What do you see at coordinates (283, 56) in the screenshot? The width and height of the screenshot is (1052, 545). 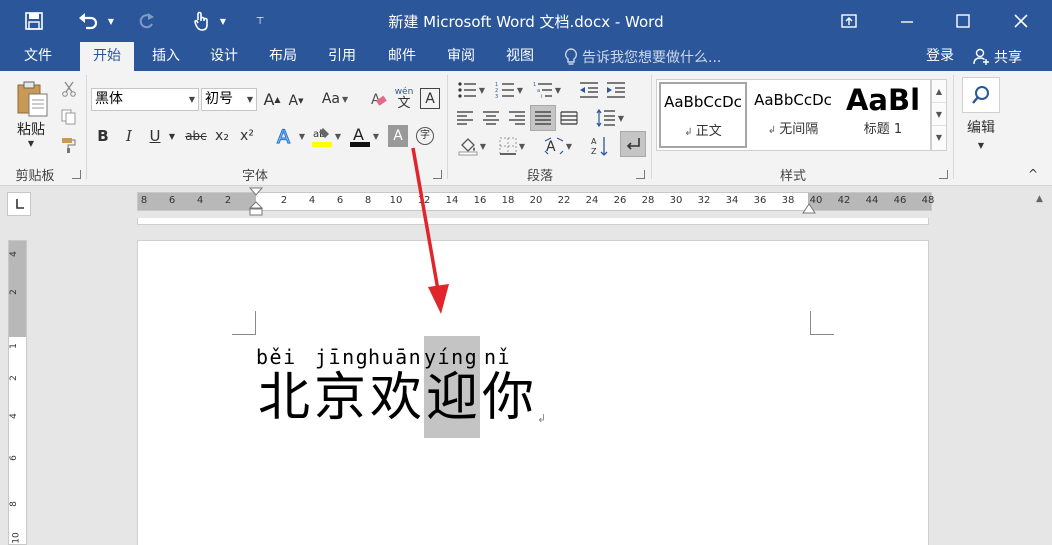 I see `tab-layout: 布局` at bounding box center [283, 56].